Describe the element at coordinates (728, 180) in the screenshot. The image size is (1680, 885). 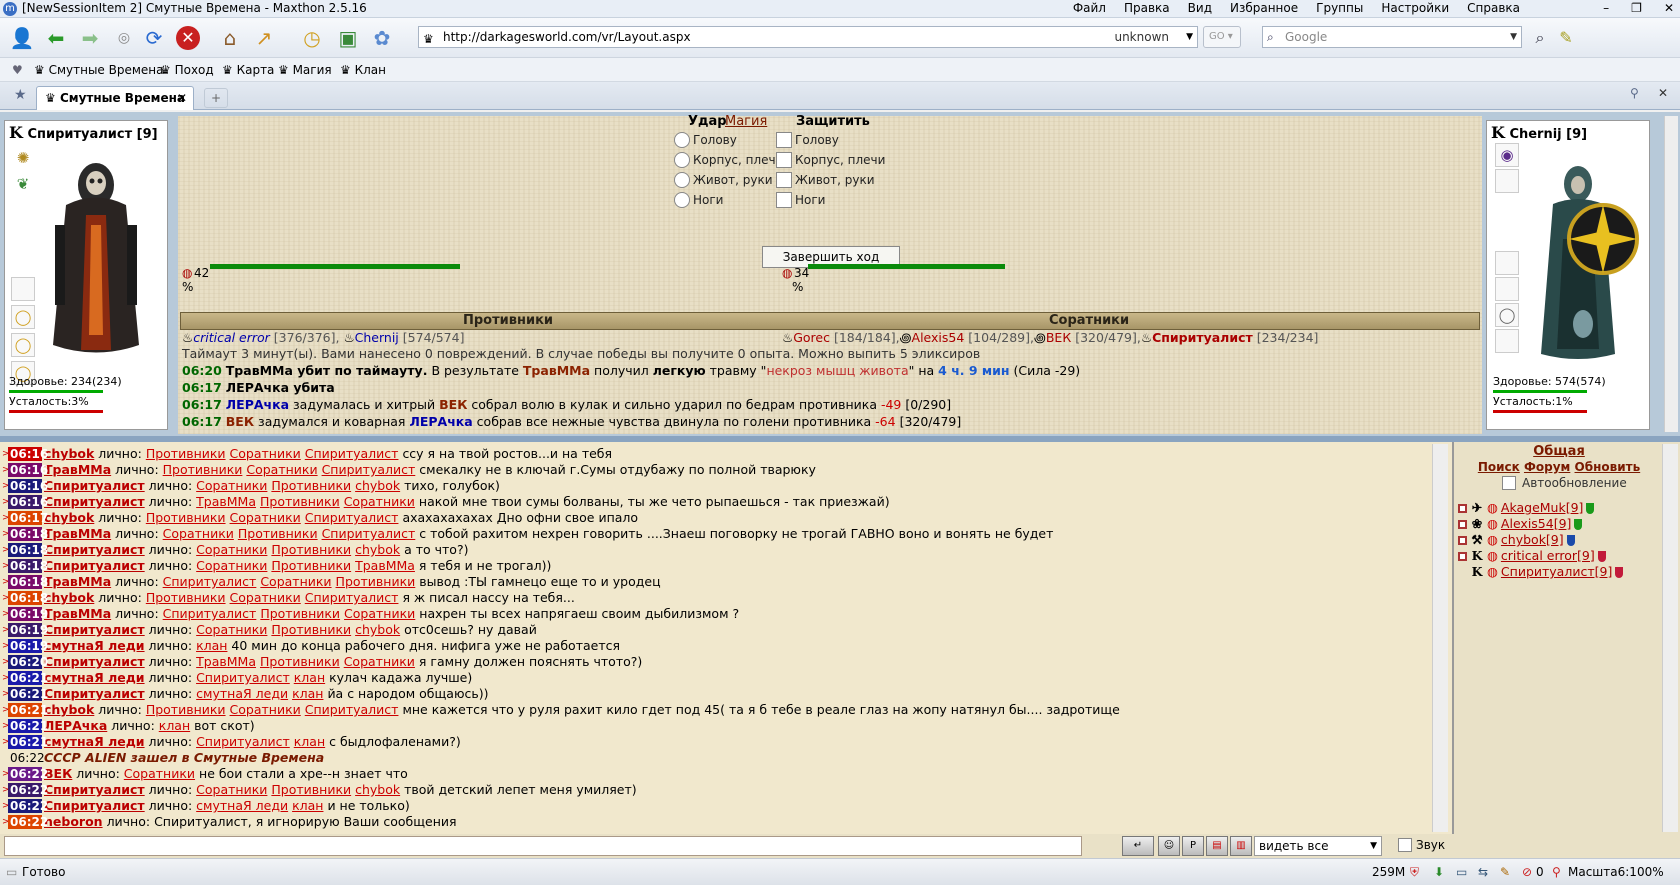
I see `strike-belly-radio: Живот, руки` at that location.